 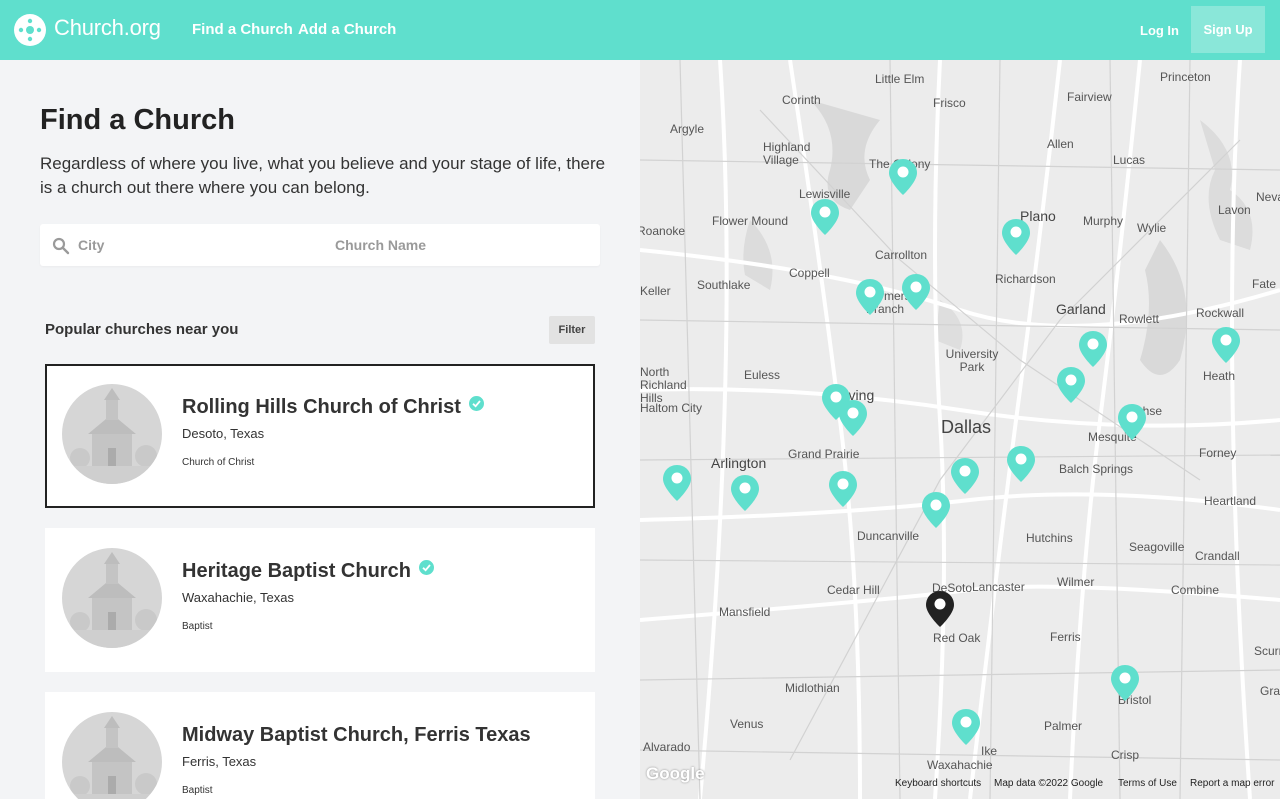 What do you see at coordinates (801, 100) in the screenshot?
I see `map-place-label: Corinth` at bounding box center [801, 100].